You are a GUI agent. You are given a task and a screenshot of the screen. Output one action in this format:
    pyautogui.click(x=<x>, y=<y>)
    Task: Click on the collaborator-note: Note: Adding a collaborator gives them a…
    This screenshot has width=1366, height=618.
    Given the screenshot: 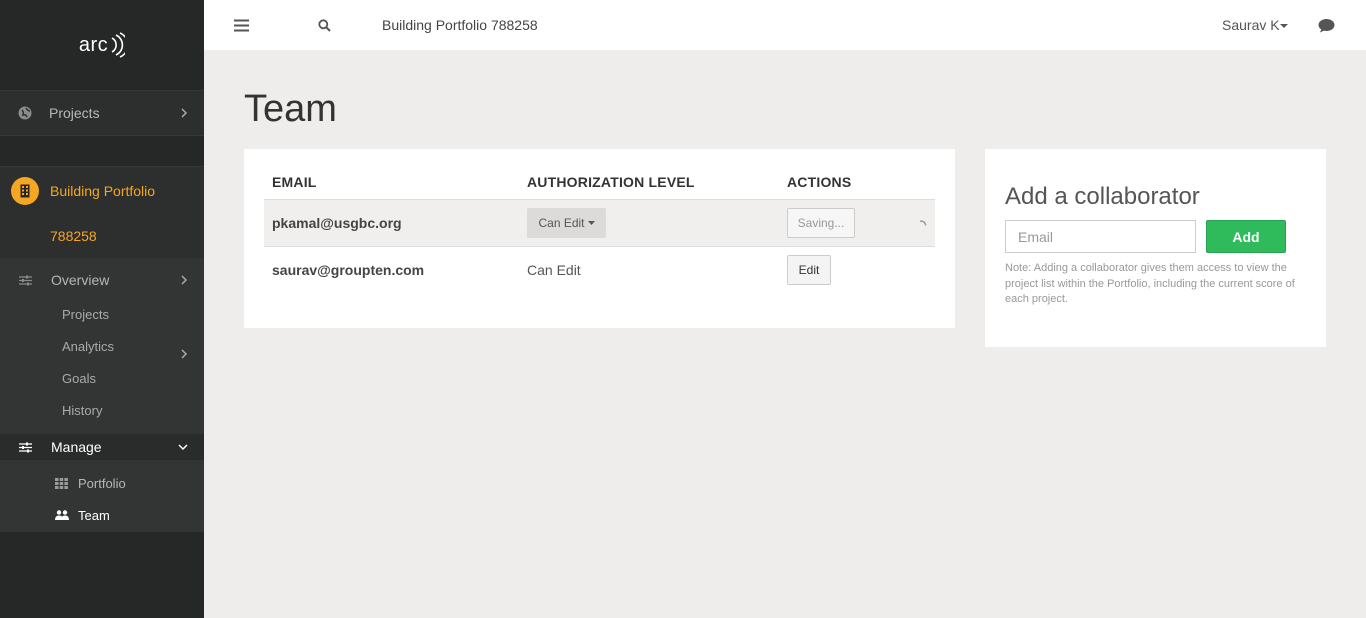 What is the action you would take?
    pyautogui.click(x=1150, y=283)
    